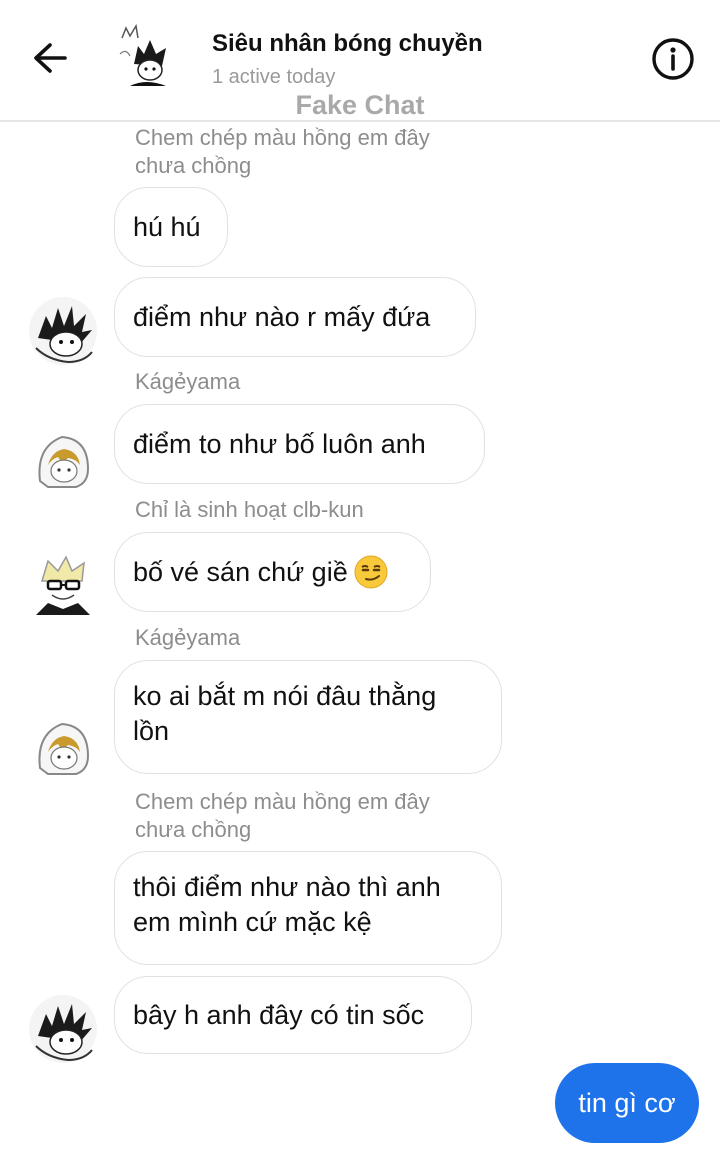 The width and height of the screenshot is (720, 1155). I want to click on message-text-line: lồn, so click(151, 731).